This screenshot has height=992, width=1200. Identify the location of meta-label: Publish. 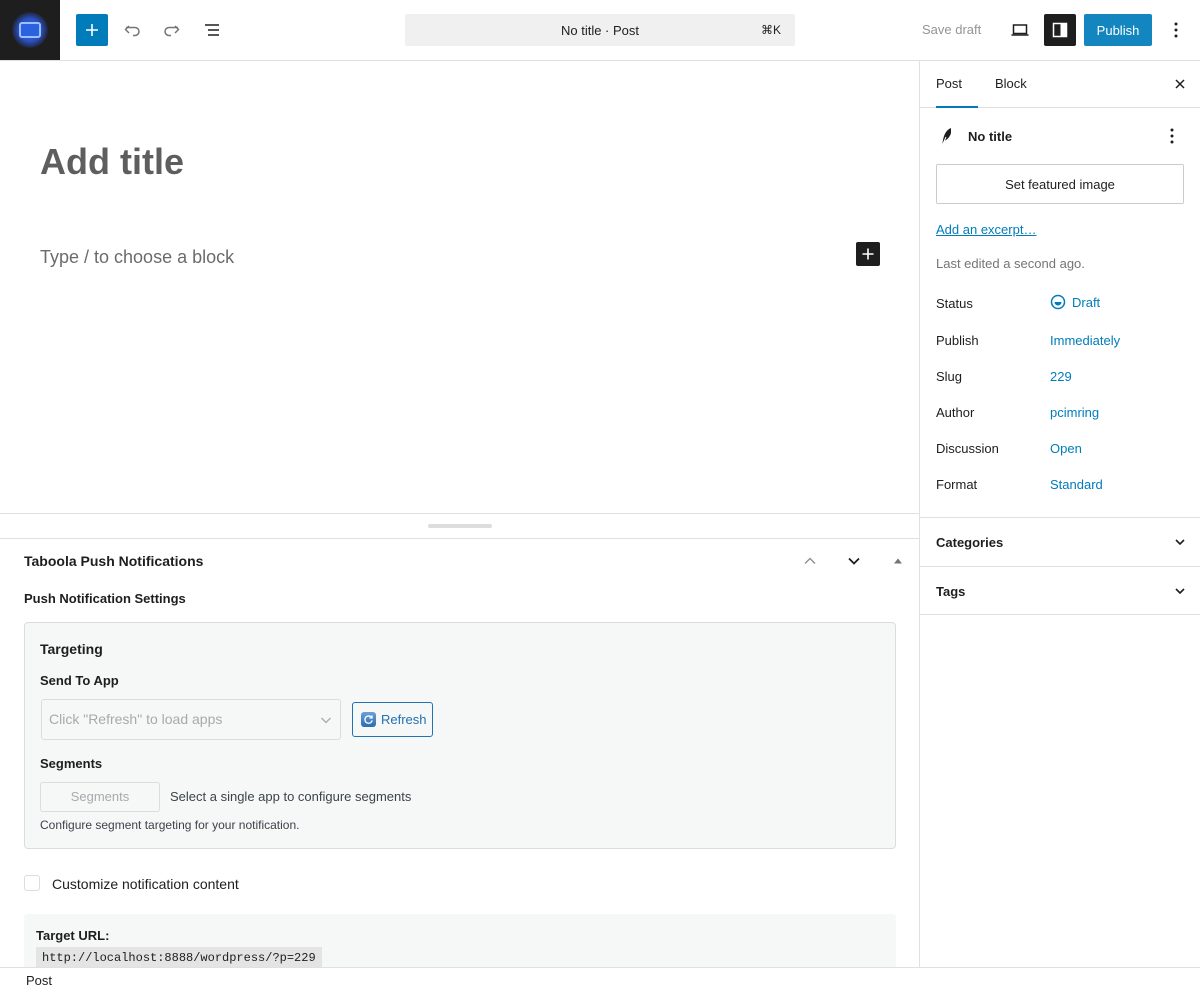
(957, 340).